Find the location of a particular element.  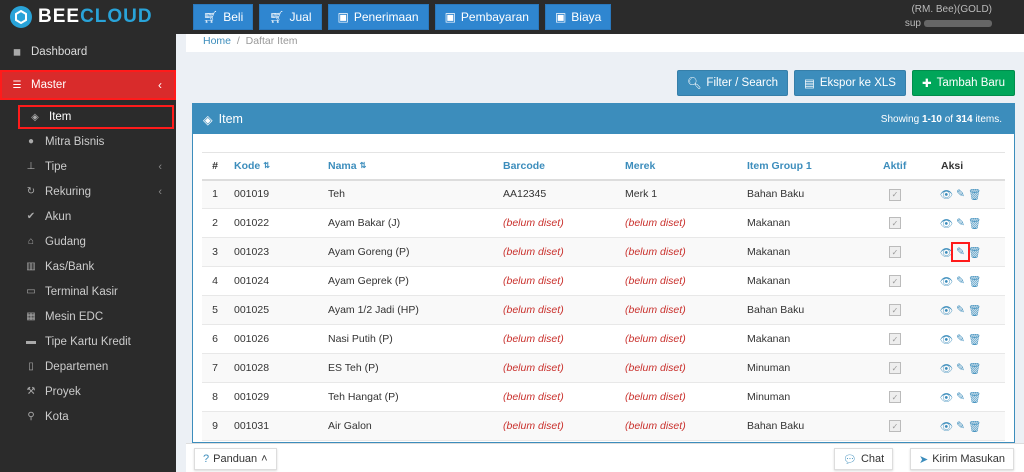

chat-button: 💬︎ Chat is located at coordinates (864, 459).